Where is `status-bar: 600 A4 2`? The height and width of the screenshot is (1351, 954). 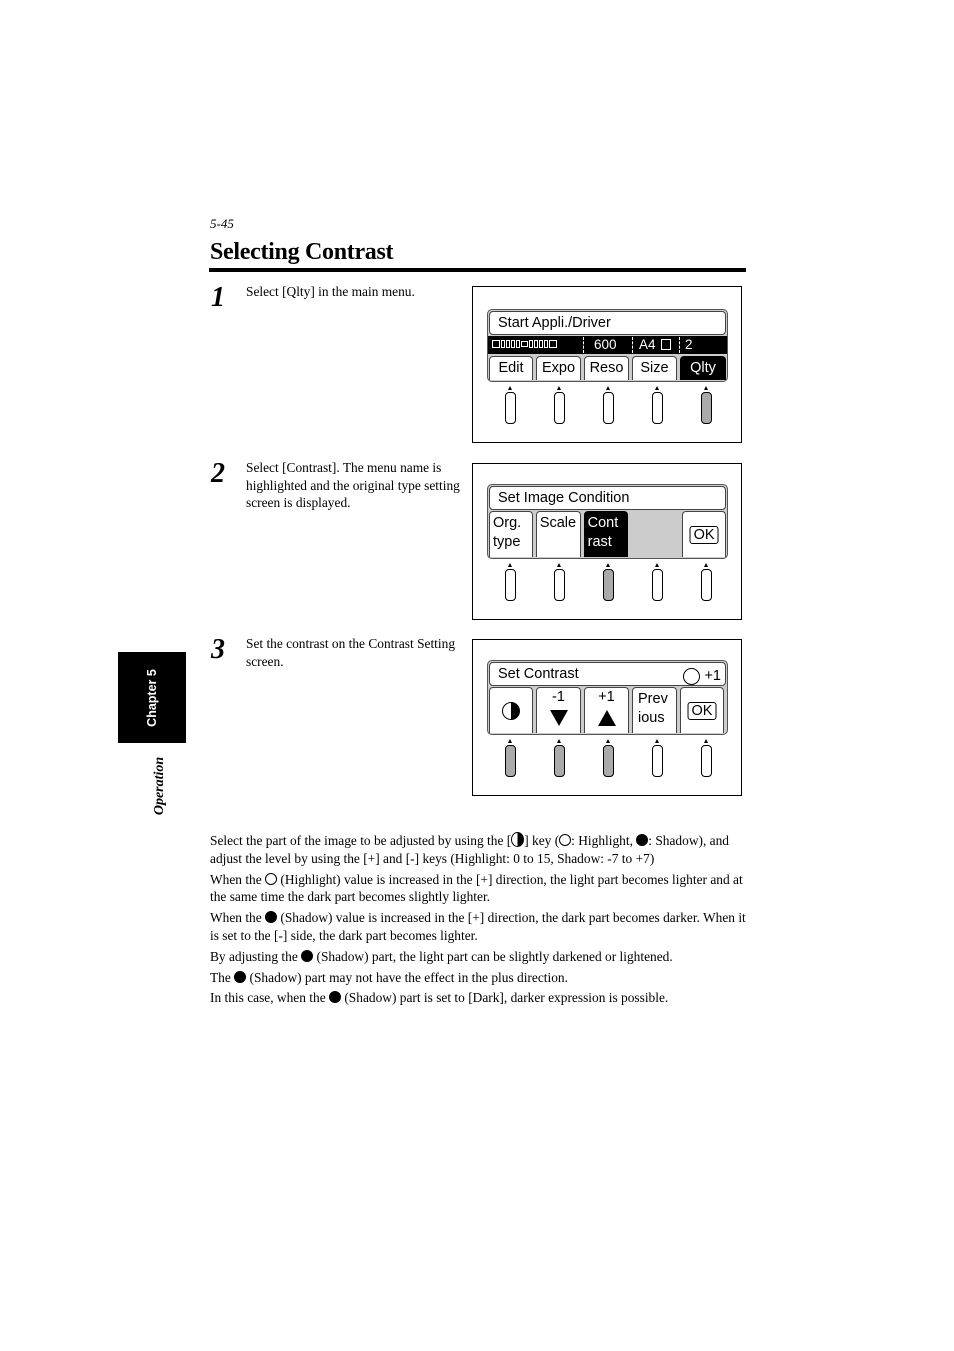
status-bar: 600 A4 2 is located at coordinates (607, 345).